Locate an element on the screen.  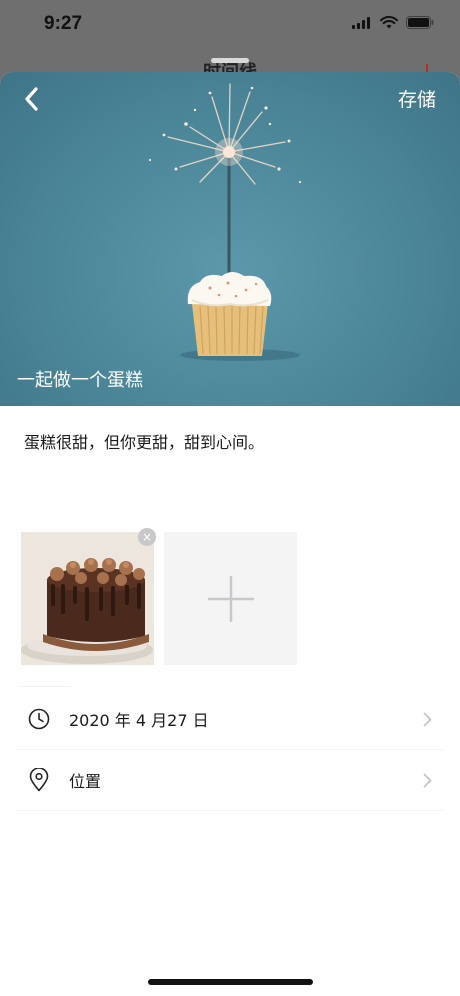
date-label: 2020 年 4 月27 日 is located at coordinates (139, 720).